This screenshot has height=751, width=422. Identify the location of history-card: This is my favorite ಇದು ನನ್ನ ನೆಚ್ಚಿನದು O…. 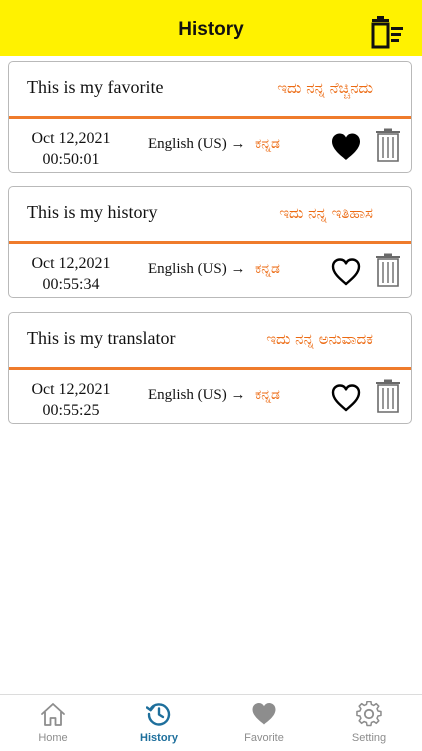
(210, 117).